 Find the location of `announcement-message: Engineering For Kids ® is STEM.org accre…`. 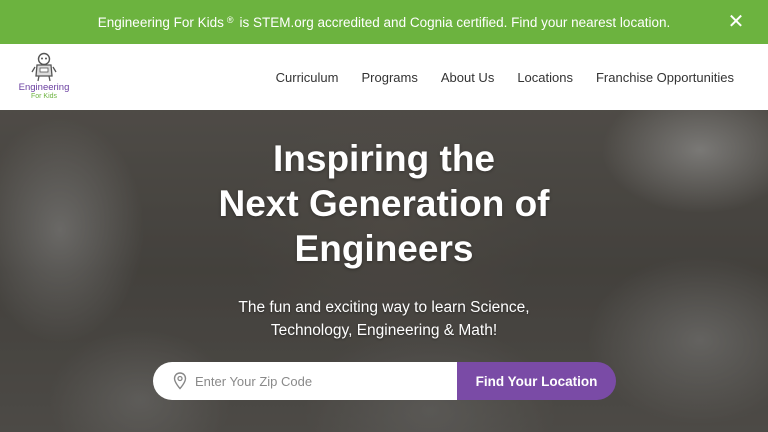

announcement-message: Engineering For Kids ® is STEM.org accre… is located at coordinates (384, 22).